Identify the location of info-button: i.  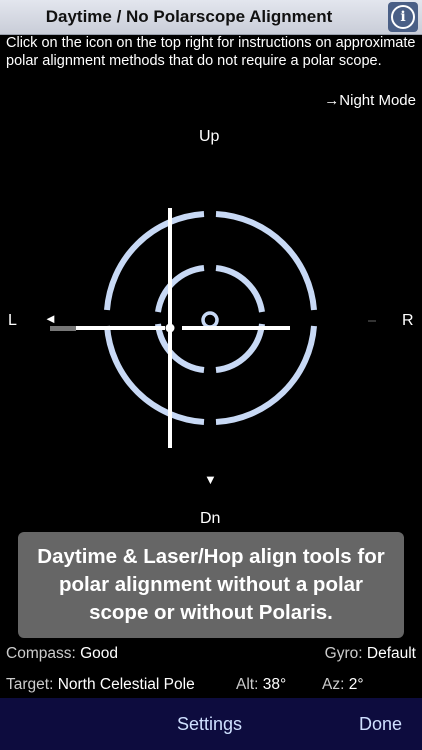
(403, 17).